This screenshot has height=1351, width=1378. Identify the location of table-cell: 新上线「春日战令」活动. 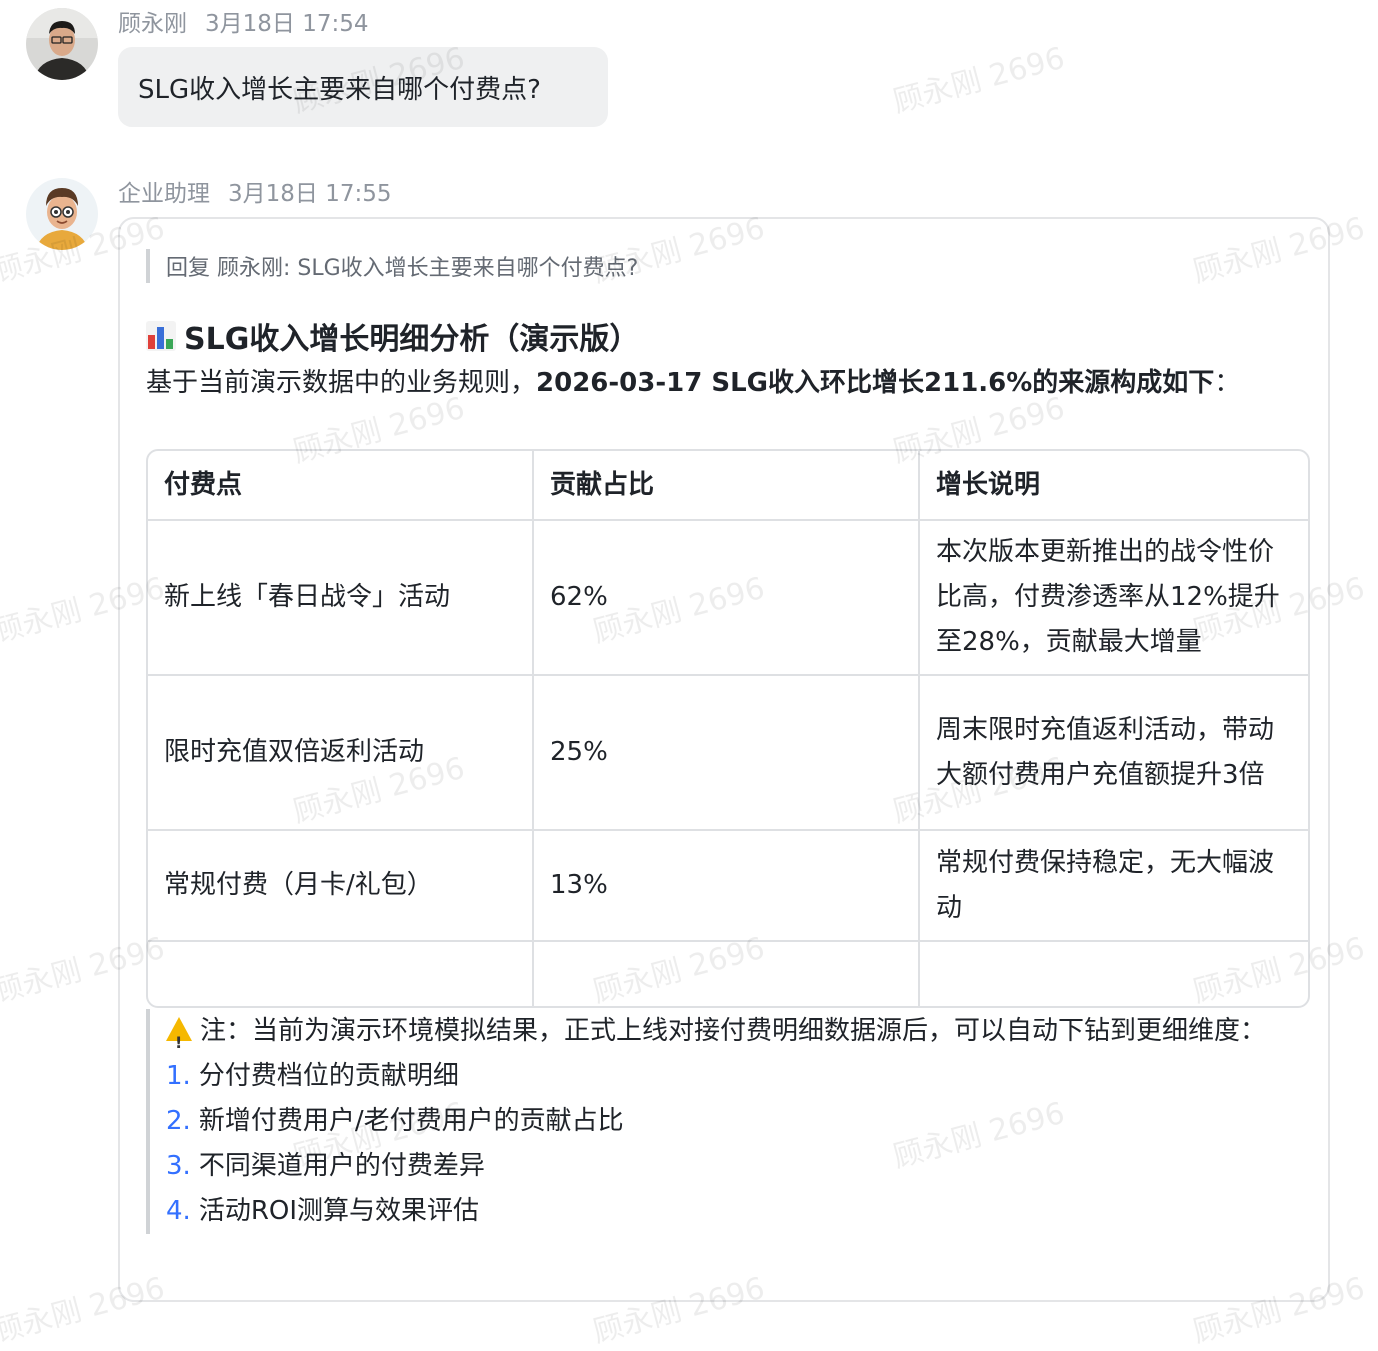
(341, 598).